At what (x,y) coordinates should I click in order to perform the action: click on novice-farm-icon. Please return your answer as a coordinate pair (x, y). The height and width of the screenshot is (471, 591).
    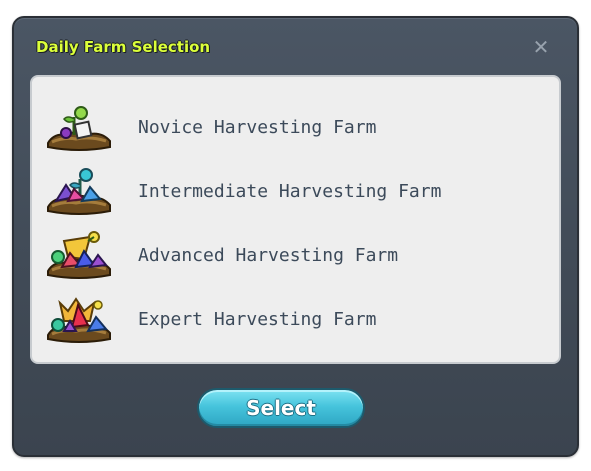
    Looking at the image, I should click on (79, 128).